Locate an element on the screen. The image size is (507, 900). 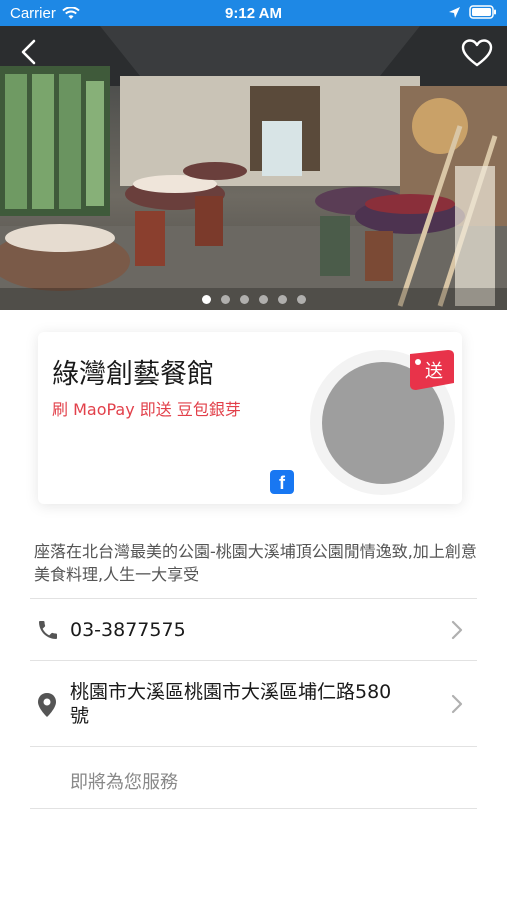
status-bar: Carrier 9:12 AM is located at coordinates (253, 13).